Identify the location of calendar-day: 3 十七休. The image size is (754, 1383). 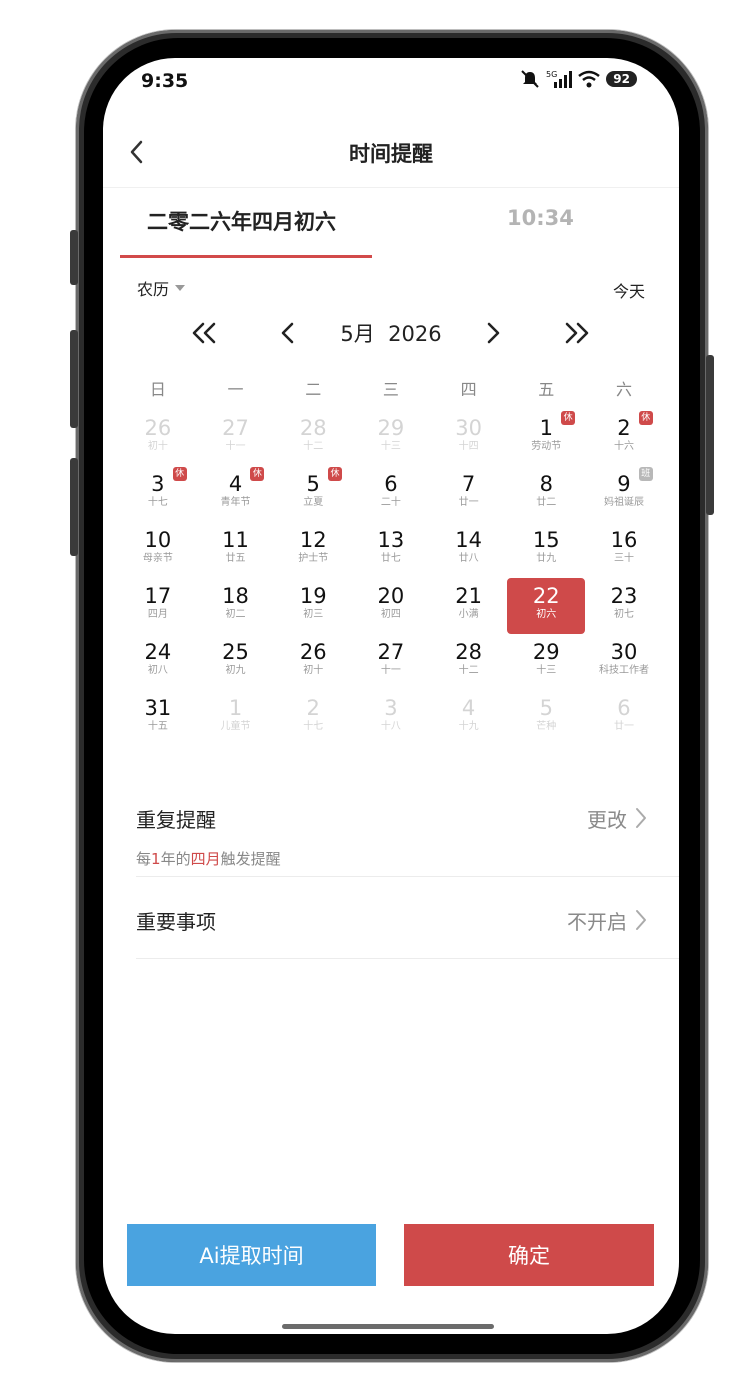
(158, 494).